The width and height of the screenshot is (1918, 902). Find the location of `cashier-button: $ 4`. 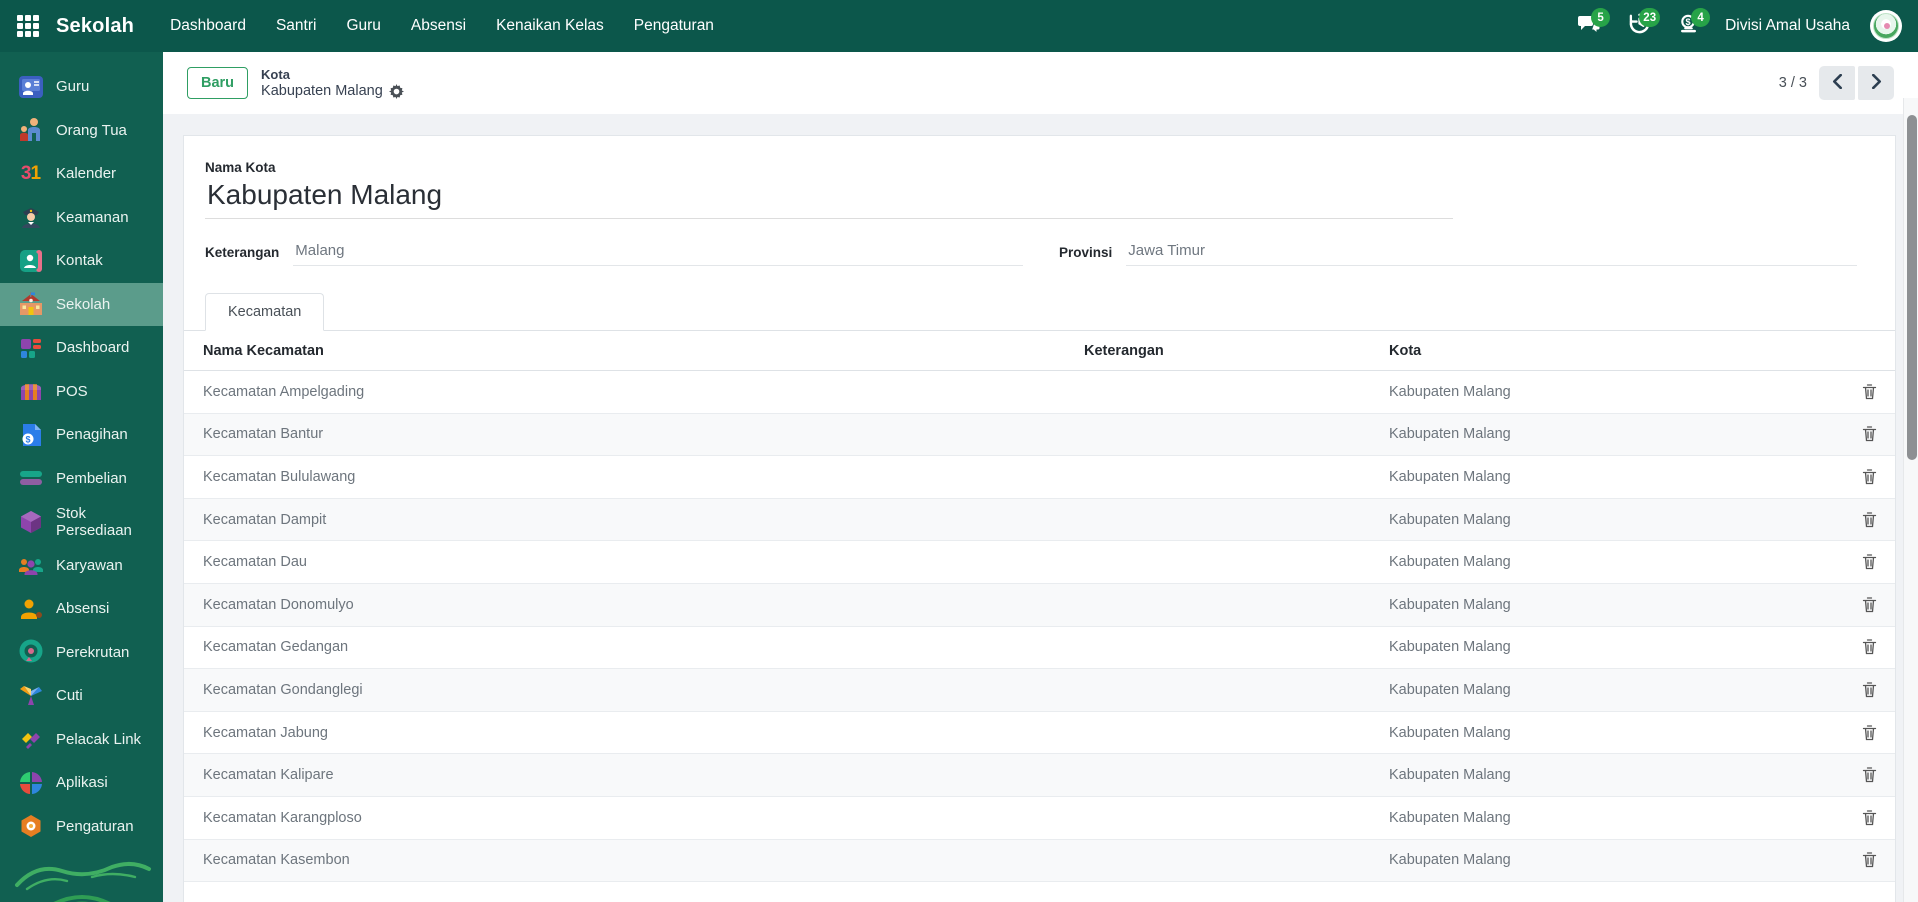

cashier-button: $ 4 is located at coordinates (1691, 25).